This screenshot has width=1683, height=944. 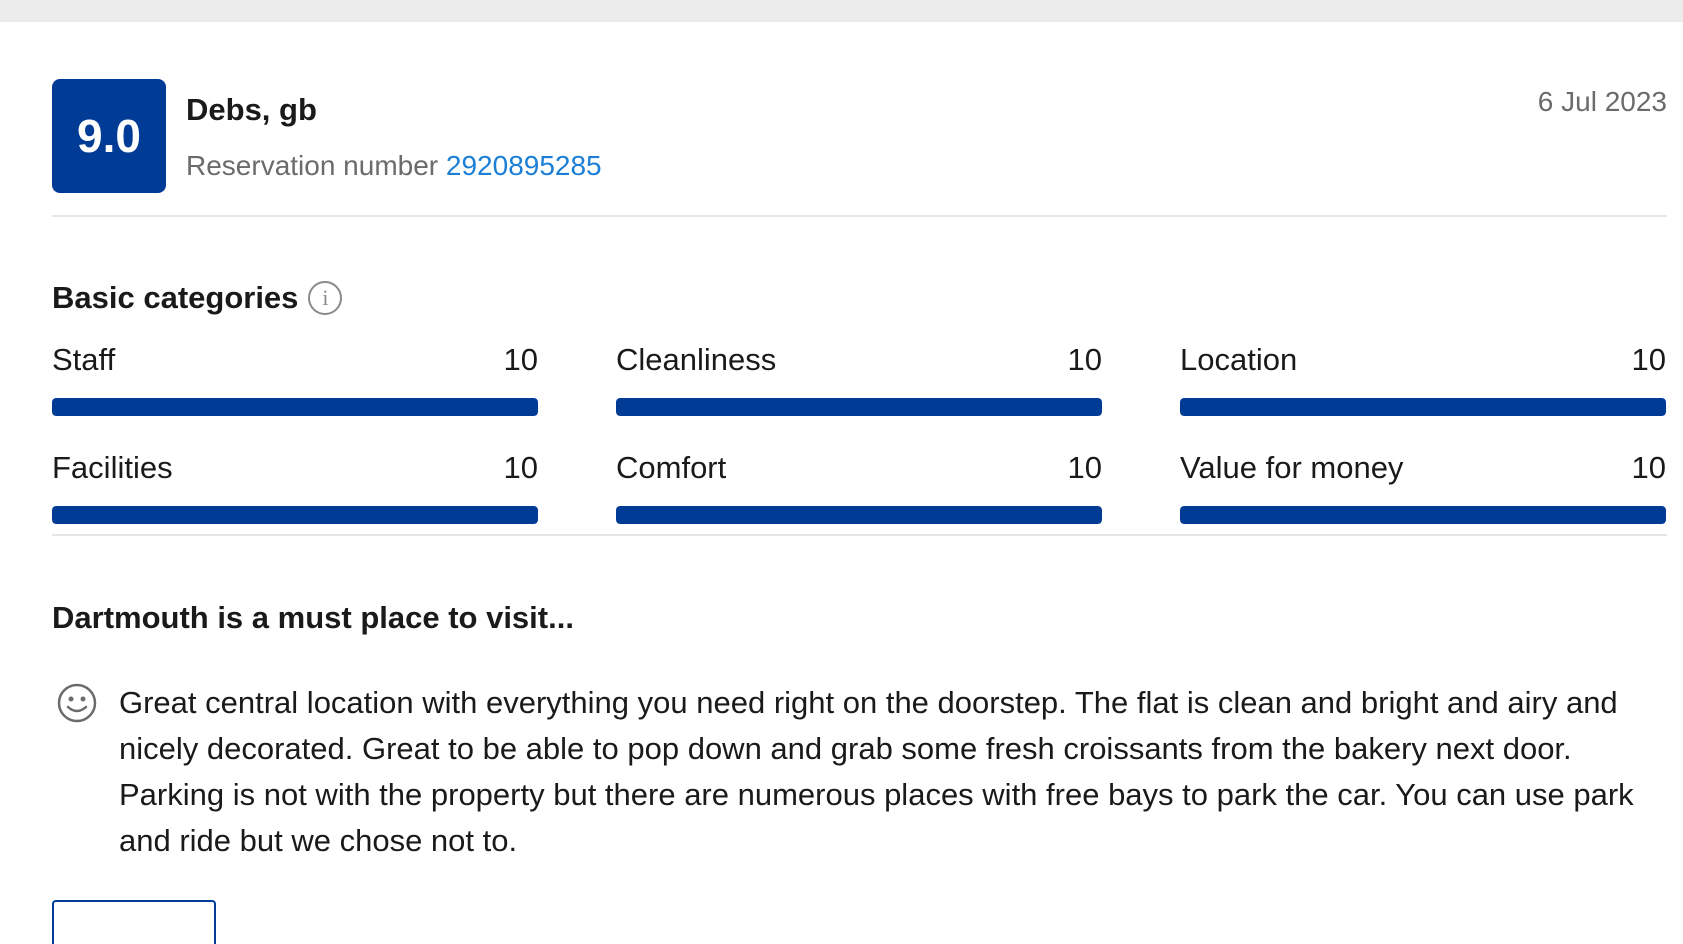 I want to click on smiley-face-icon, so click(x=77, y=703).